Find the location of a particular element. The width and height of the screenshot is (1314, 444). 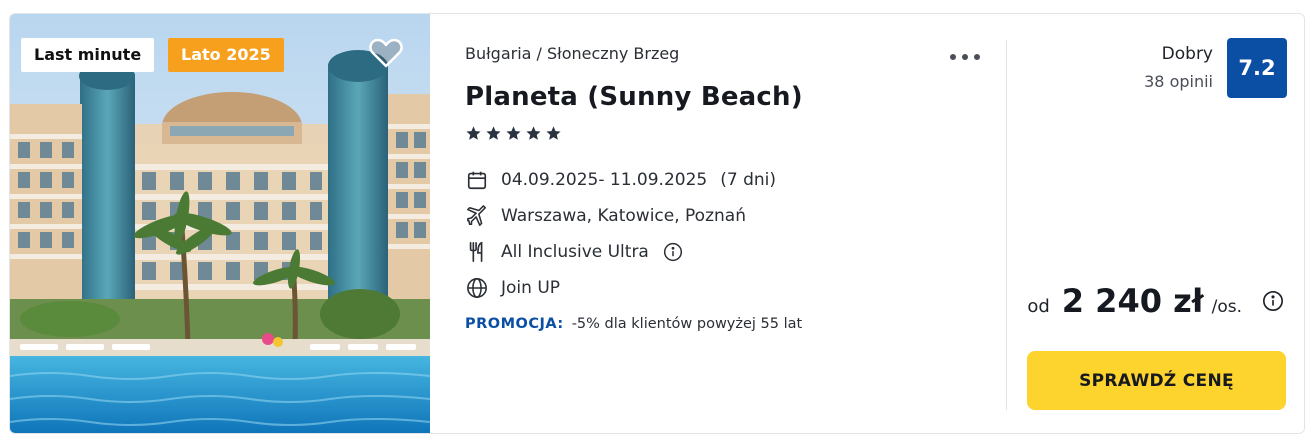

operator-row: Join UP is located at coordinates (512, 288).